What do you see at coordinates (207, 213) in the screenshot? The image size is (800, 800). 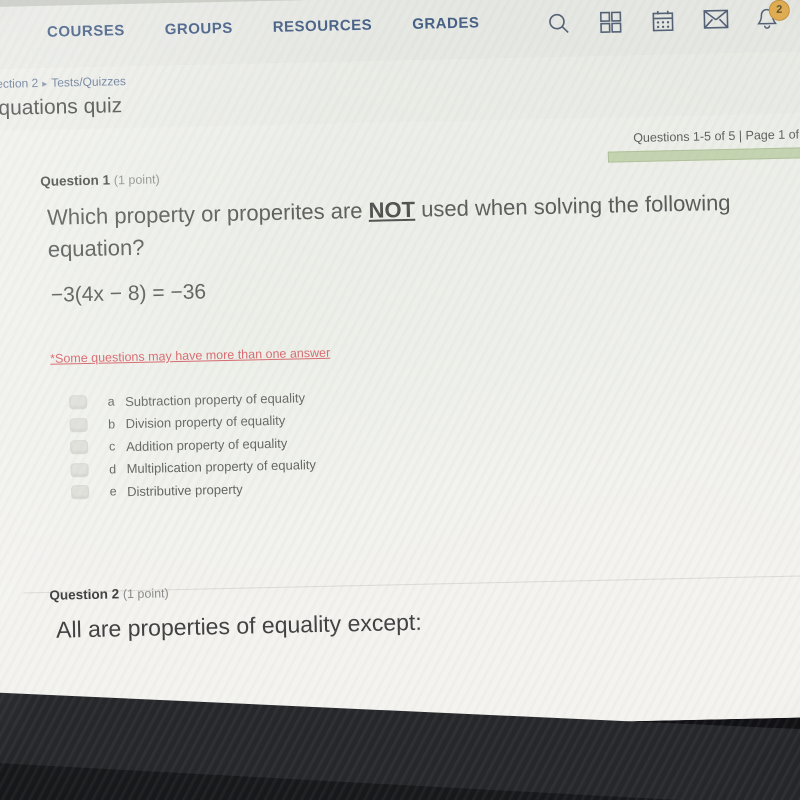 I see `question-1-prompt-part1: Which property or properites are` at bounding box center [207, 213].